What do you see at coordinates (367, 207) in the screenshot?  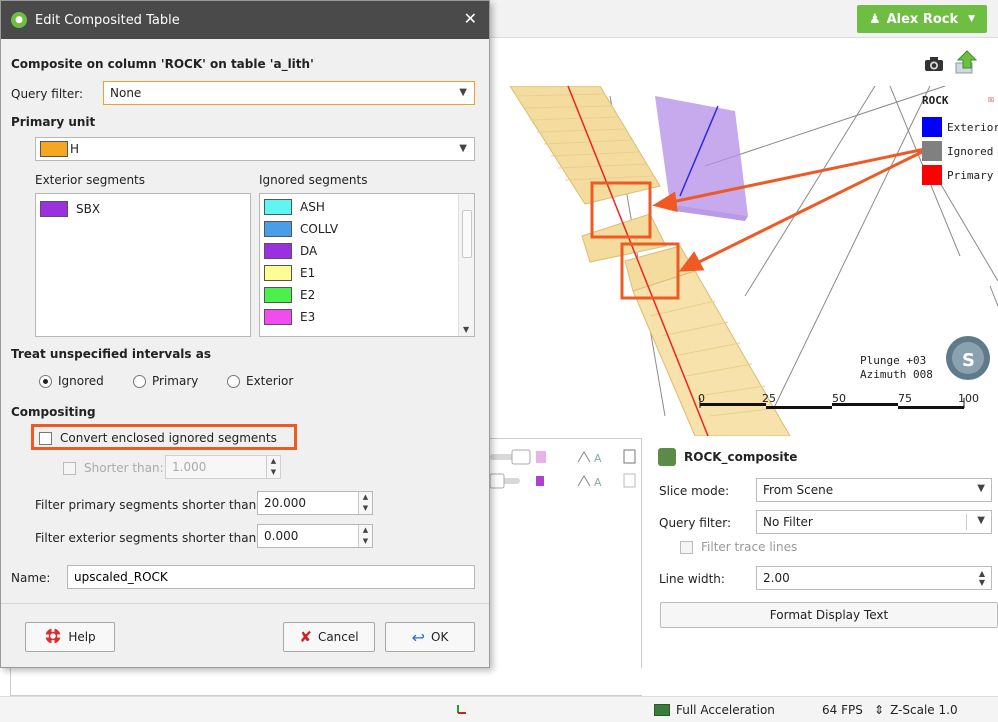 I see `list-item: ASH` at bounding box center [367, 207].